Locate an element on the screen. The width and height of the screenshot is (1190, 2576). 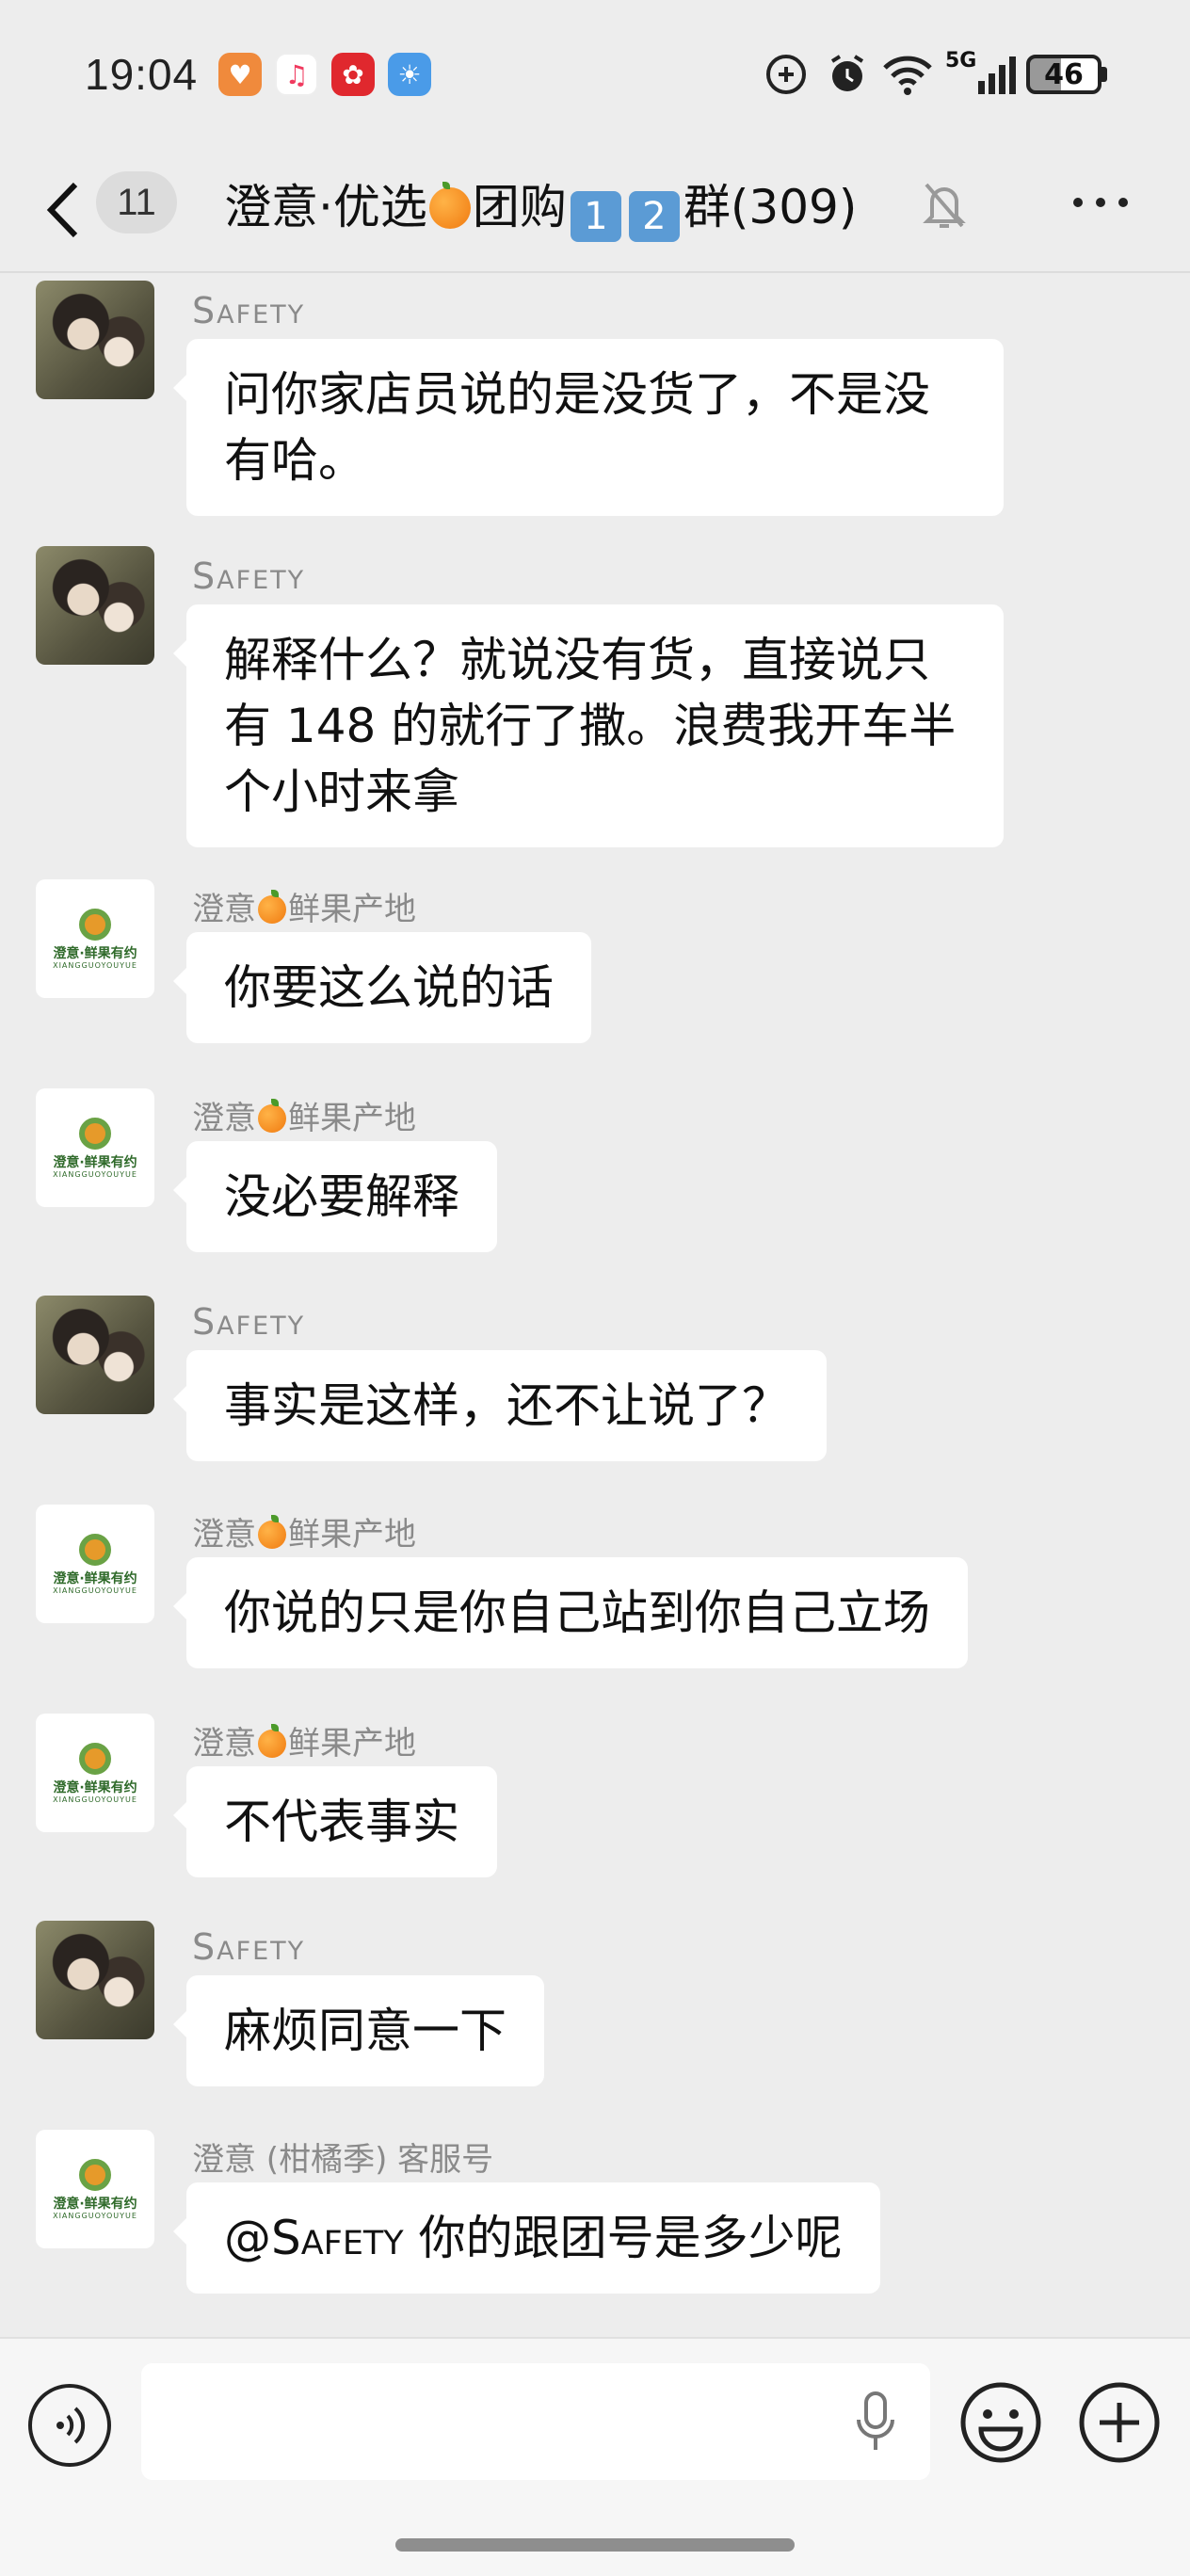
network-label: 5G is located at coordinates (961, 60).